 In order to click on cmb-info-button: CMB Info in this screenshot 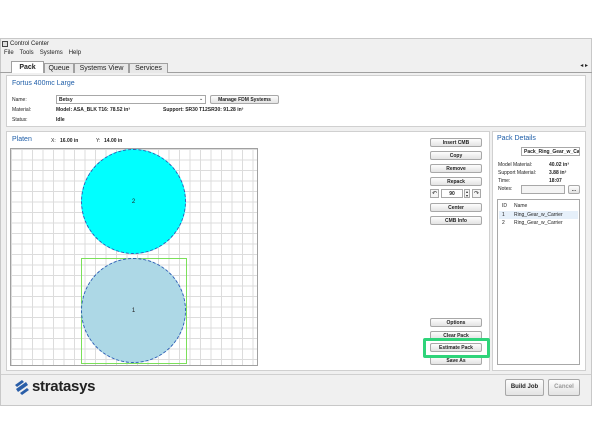, I will do `click(456, 220)`.